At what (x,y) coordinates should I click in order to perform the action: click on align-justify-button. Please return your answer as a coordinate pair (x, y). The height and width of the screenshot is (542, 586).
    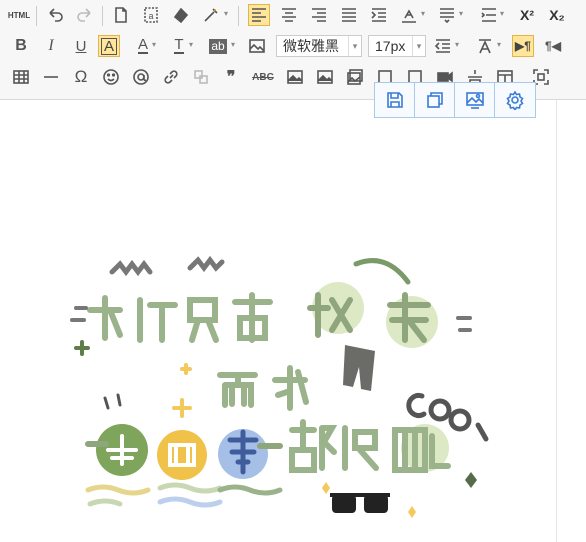
    Looking at the image, I should click on (349, 15).